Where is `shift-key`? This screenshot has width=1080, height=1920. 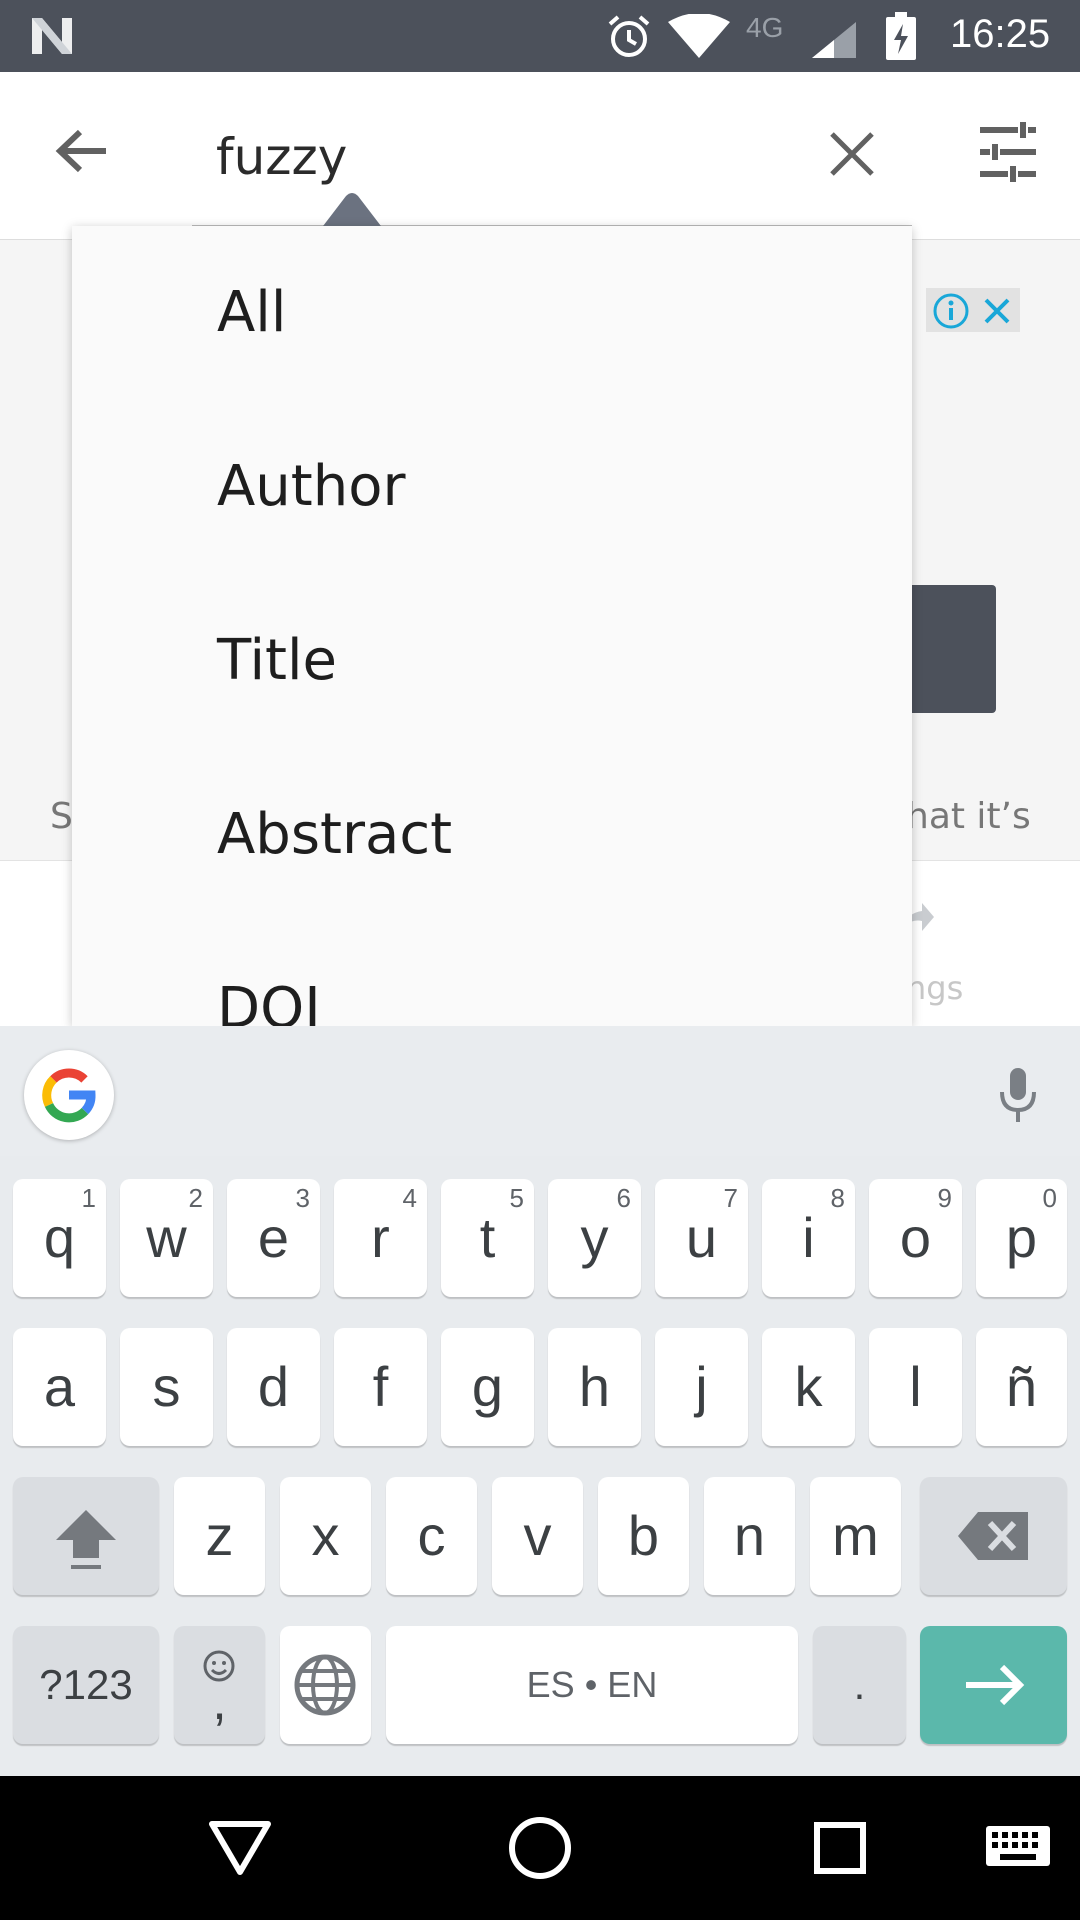 shift-key is located at coordinates (86, 1536).